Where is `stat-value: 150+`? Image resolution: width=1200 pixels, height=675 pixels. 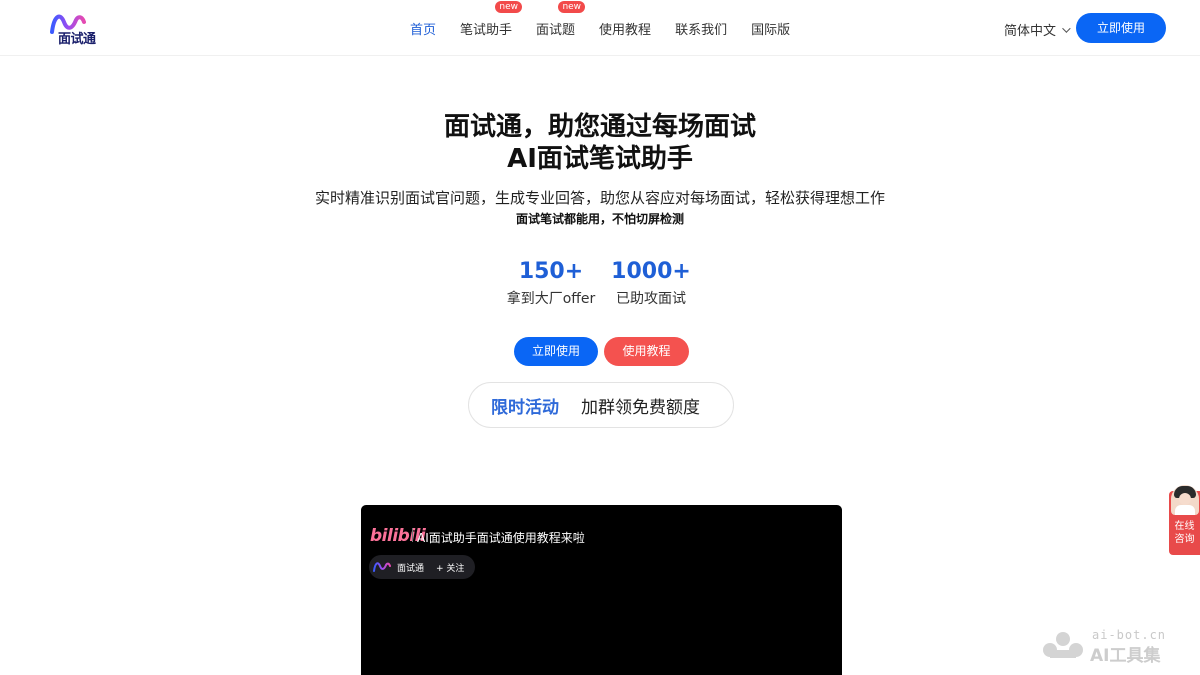 stat-value: 150+ is located at coordinates (551, 271).